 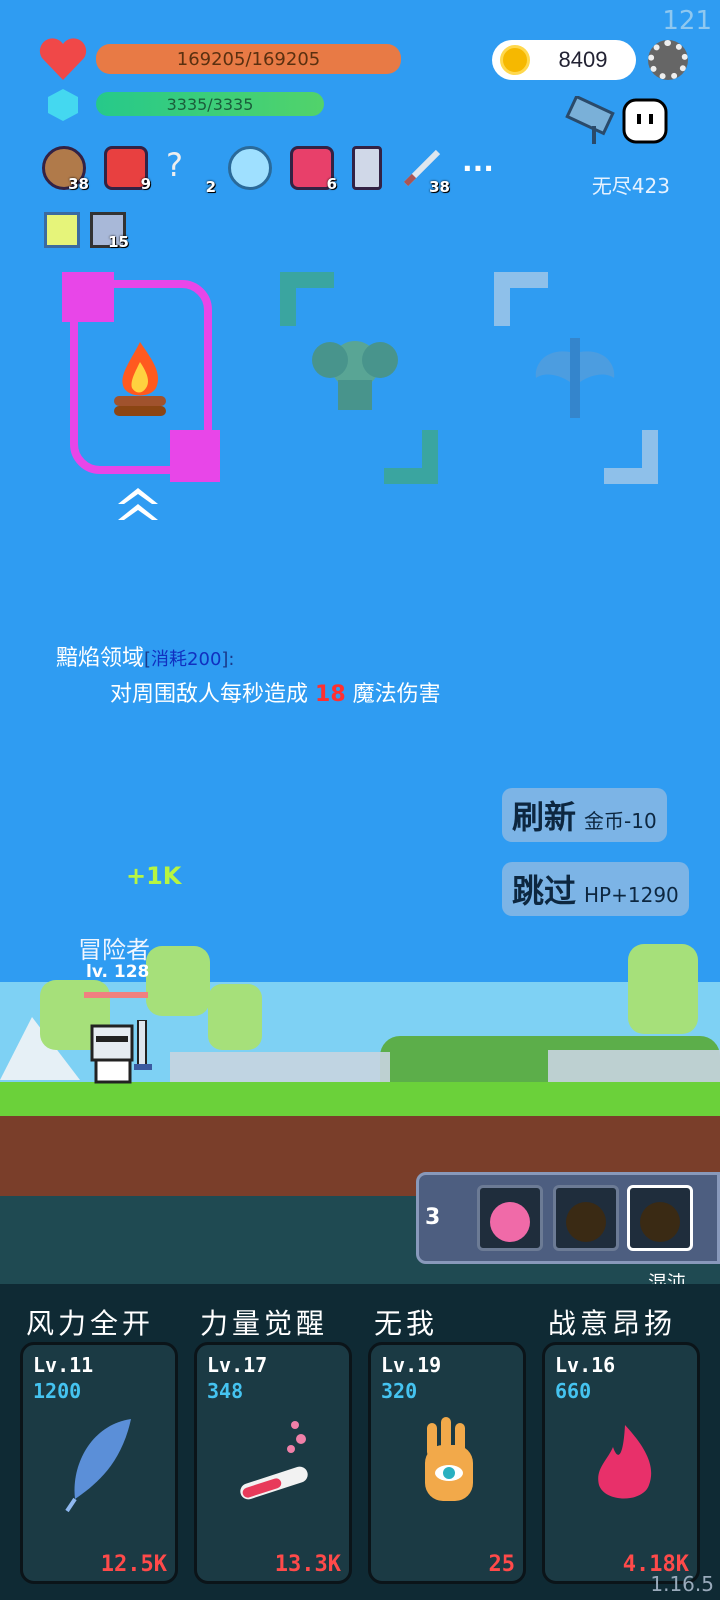 I want to click on gear-icon, so click(x=668, y=60).